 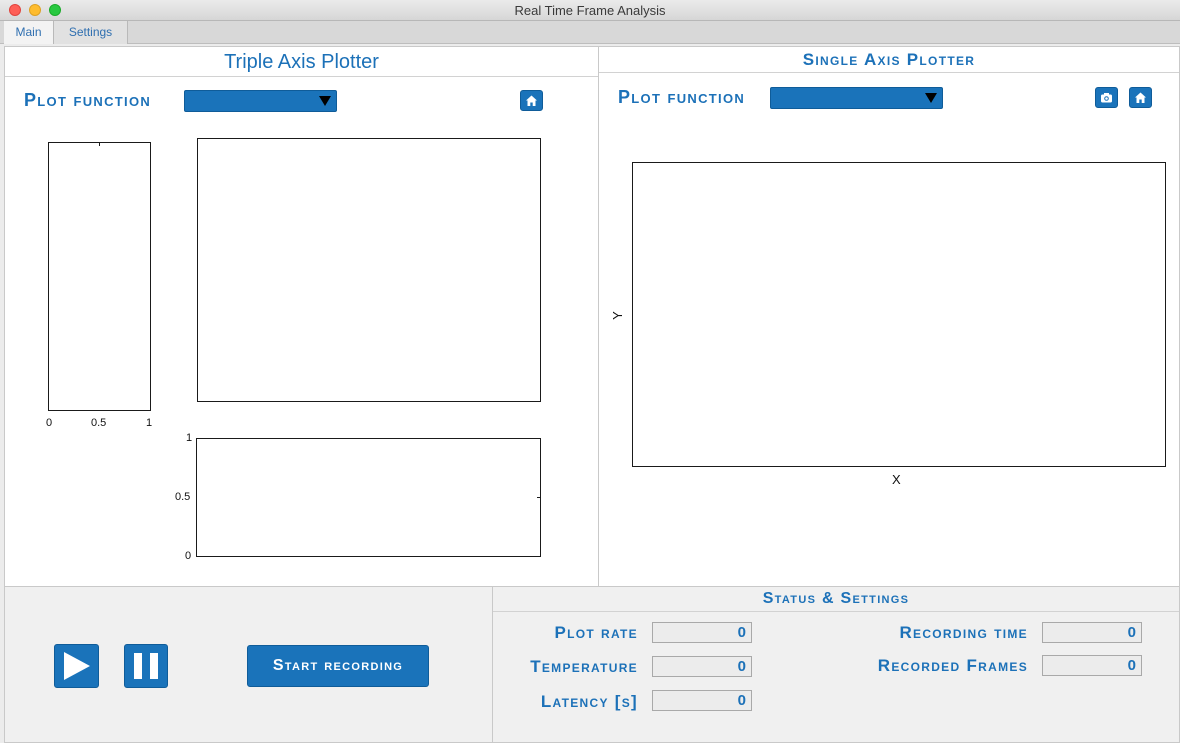 I want to click on window-titlebar: Real Time Frame Analysis, so click(x=590, y=10).